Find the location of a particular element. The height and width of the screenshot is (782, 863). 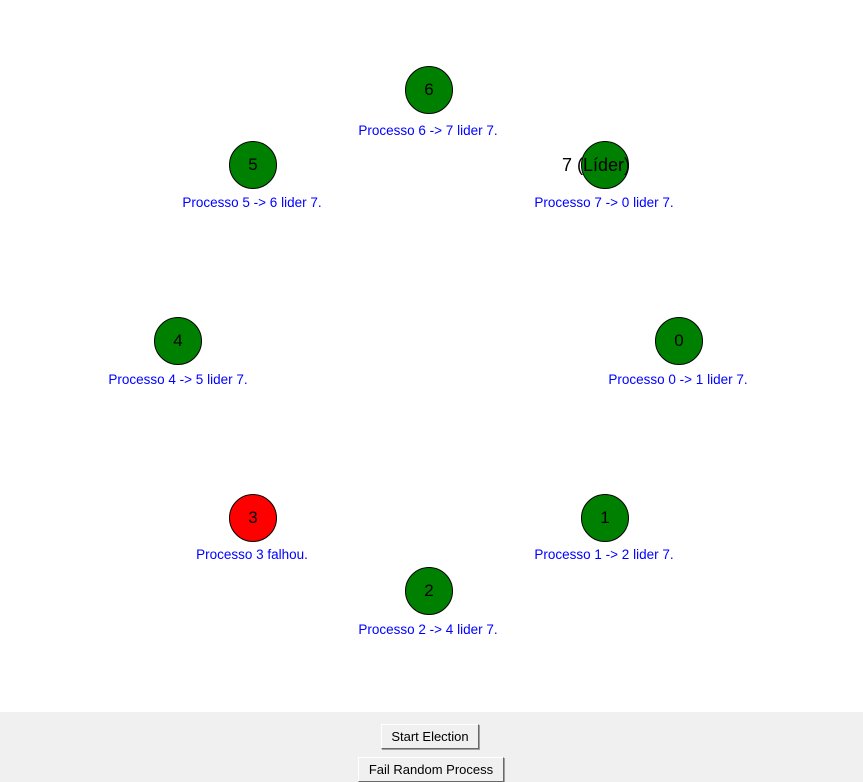

process-node-2: 2 is located at coordinates (429, 591).